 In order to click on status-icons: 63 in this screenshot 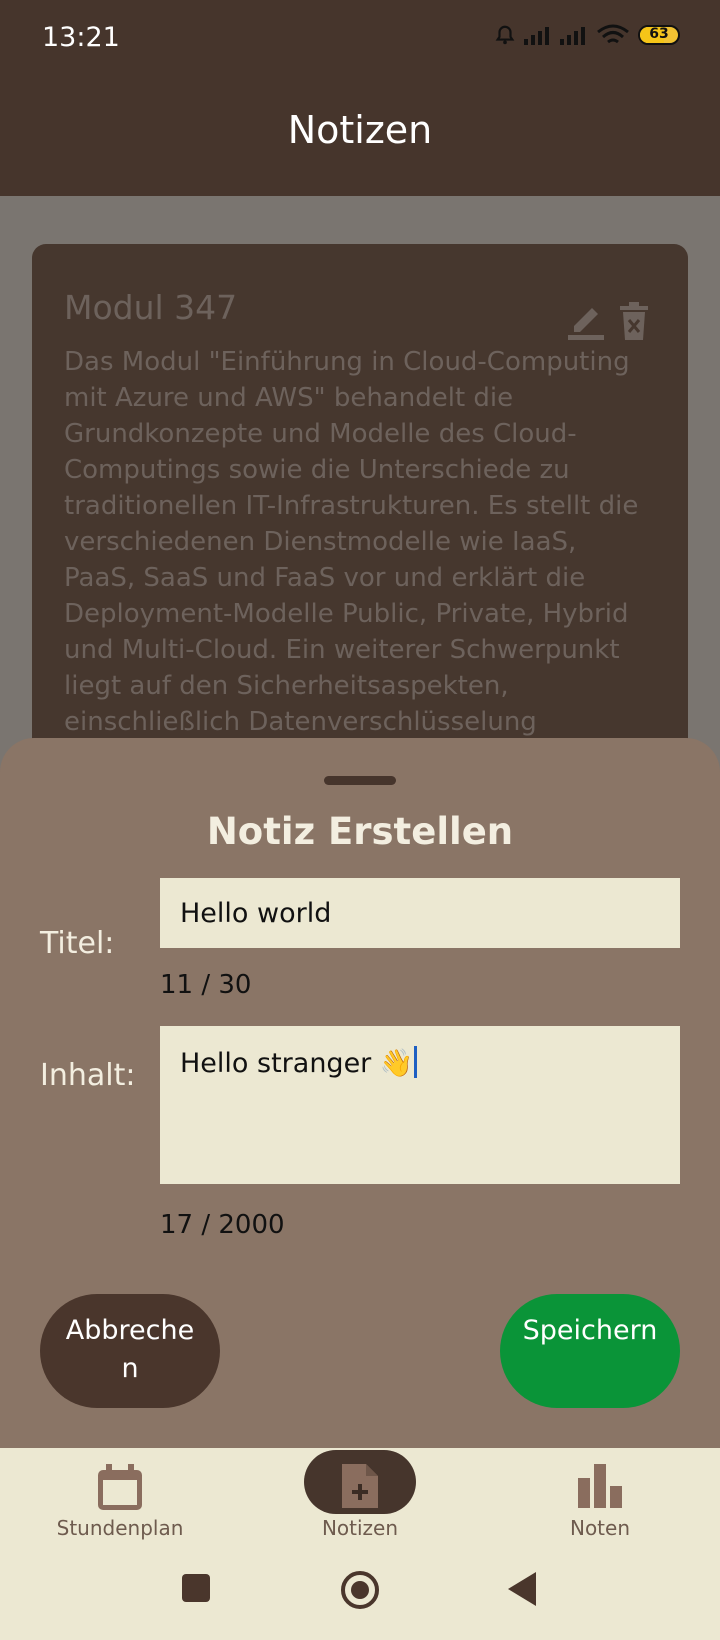, I will do `click(587, 35)`.